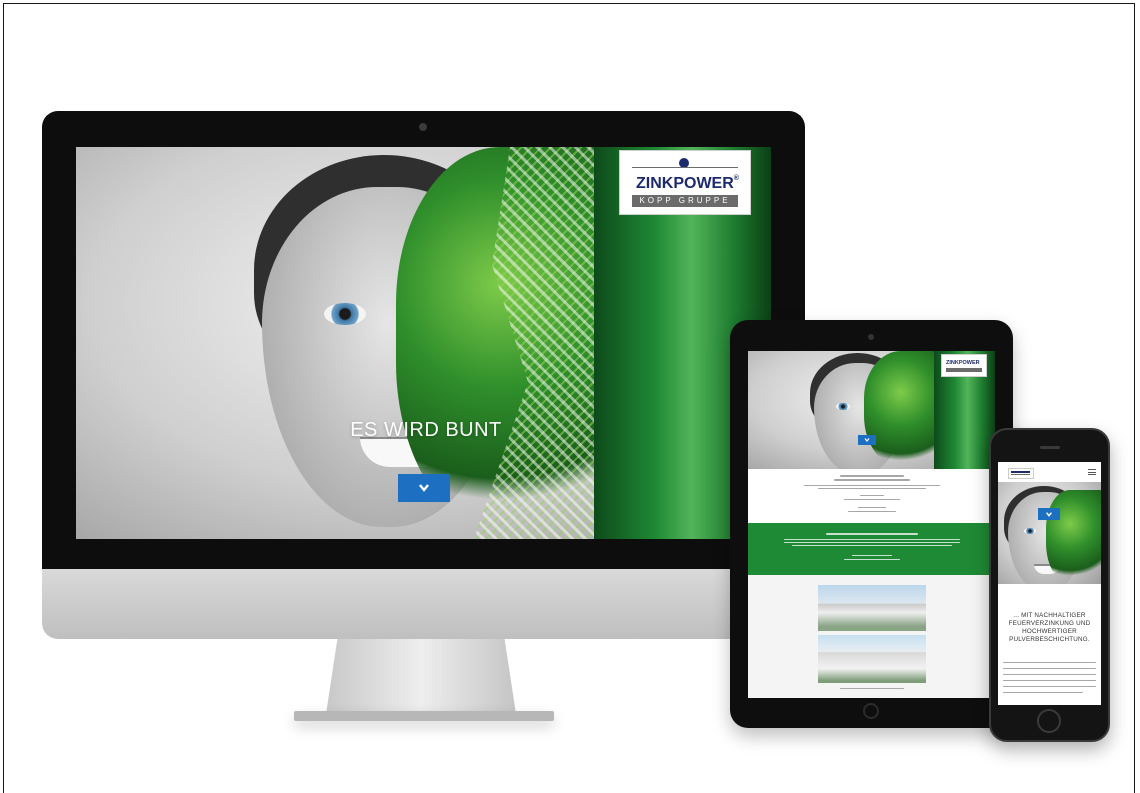 The image size is (1140, 793). Describe the element at coordinates (421, 676) in the screenshot. I see `desktop-monitor-stand` at that location.